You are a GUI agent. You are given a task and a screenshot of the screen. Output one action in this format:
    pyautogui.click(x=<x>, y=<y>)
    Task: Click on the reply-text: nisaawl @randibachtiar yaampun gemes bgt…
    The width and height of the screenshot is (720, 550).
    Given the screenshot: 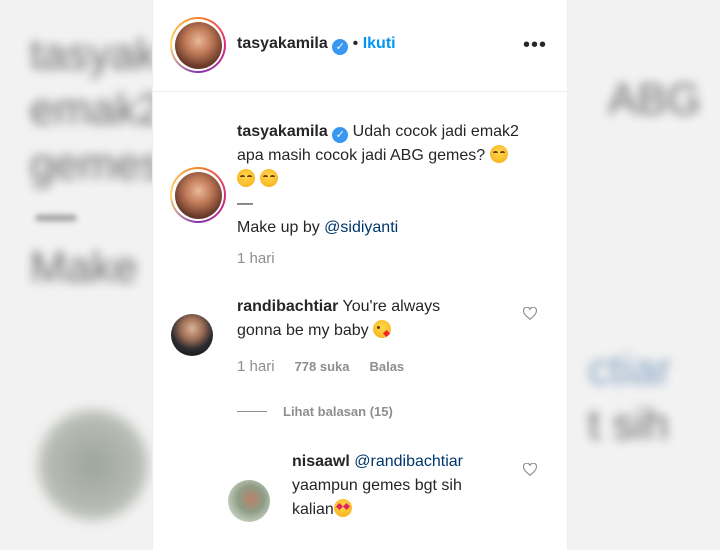 What is the action you would take?
    pyautogui.click(x=407, y=486)
    